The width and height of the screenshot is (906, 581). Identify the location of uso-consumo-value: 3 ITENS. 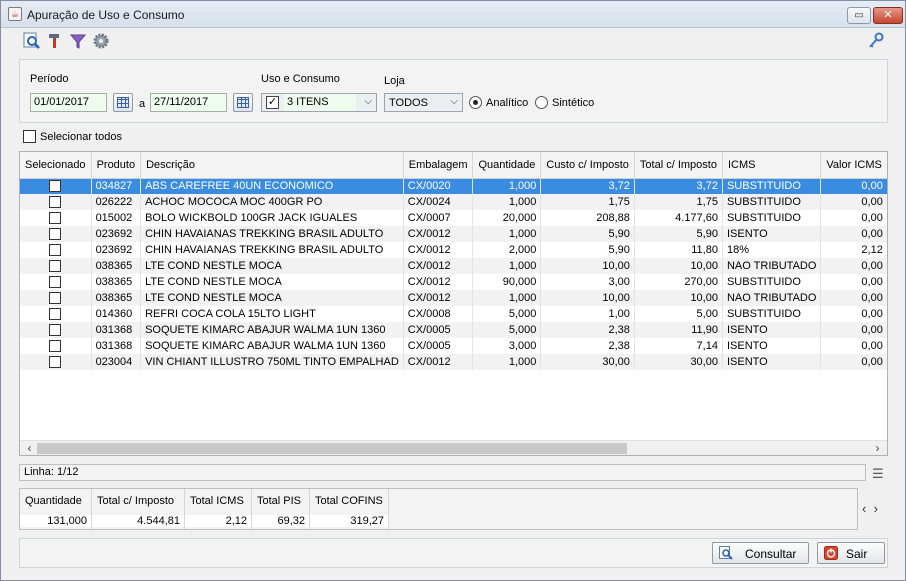
(320, 102).